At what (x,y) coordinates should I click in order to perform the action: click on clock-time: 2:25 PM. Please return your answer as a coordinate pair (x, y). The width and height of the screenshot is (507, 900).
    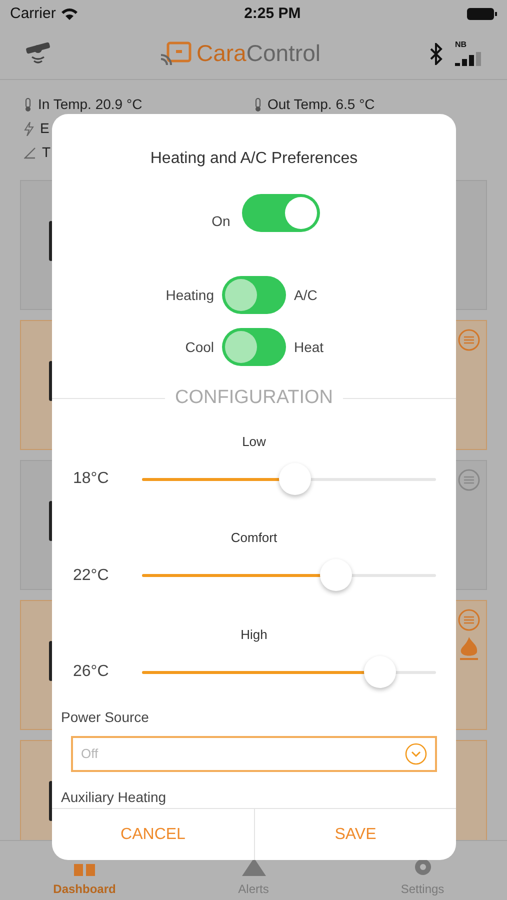
    Looking at the image, I should click on (272, 14).